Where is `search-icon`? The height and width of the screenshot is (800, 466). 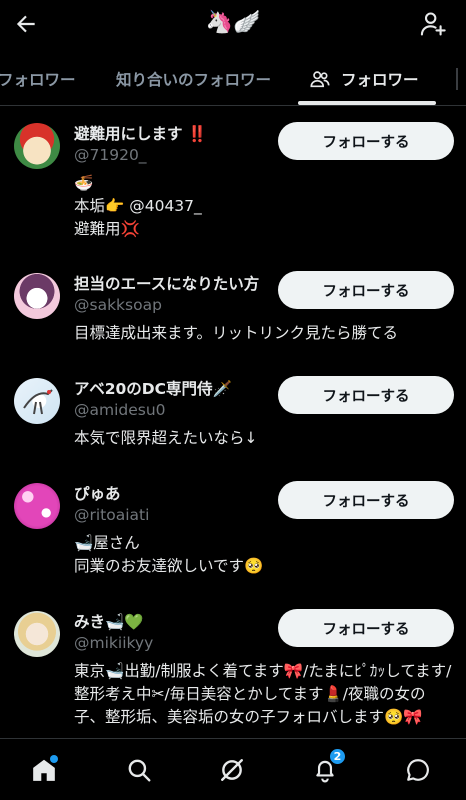
search-icon is located at coordinates (139, 770).